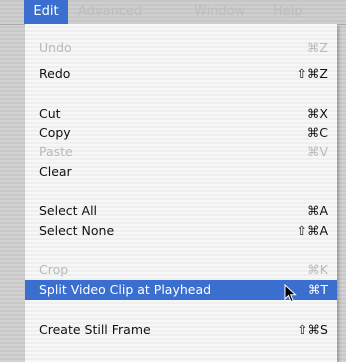 The height and width of the screenshot is (362, 346). I want to click on menu-edit: Edit, so click(46, 12).